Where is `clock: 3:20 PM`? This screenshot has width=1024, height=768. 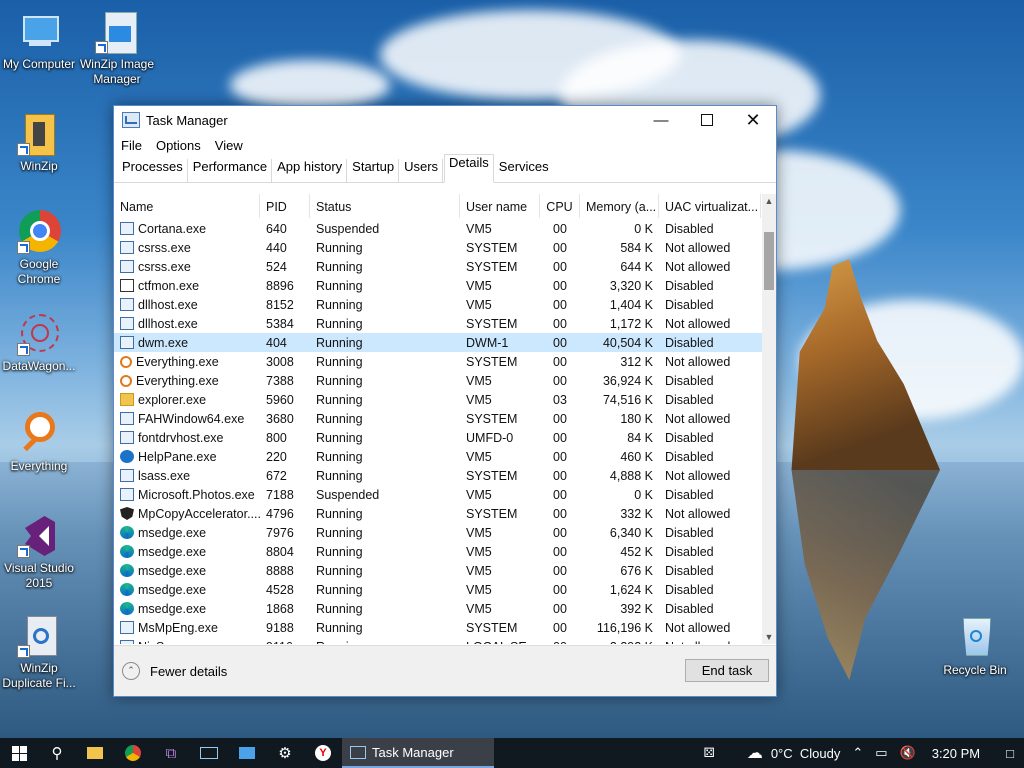 clock: 3:20 PM is located at coordinates (956, 753).